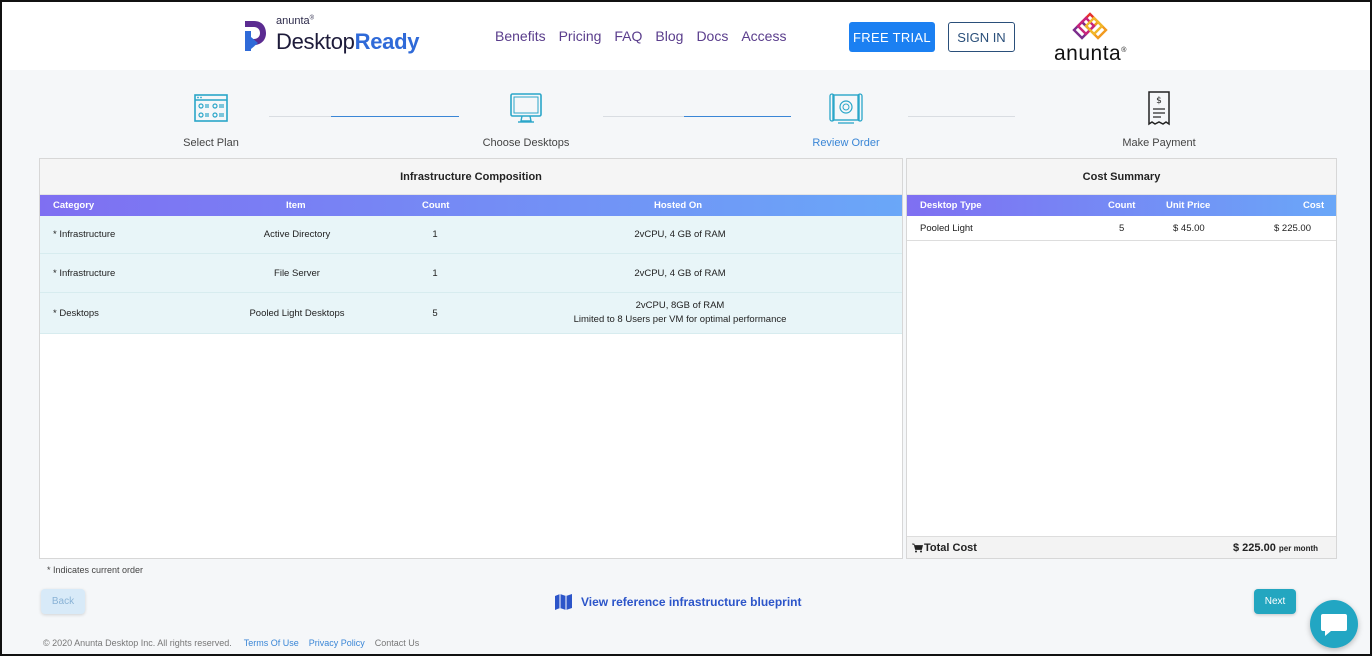 The width and height of the screenshot is (1372, 656). I want to click on step-label: Review Order, so click(846, 143).